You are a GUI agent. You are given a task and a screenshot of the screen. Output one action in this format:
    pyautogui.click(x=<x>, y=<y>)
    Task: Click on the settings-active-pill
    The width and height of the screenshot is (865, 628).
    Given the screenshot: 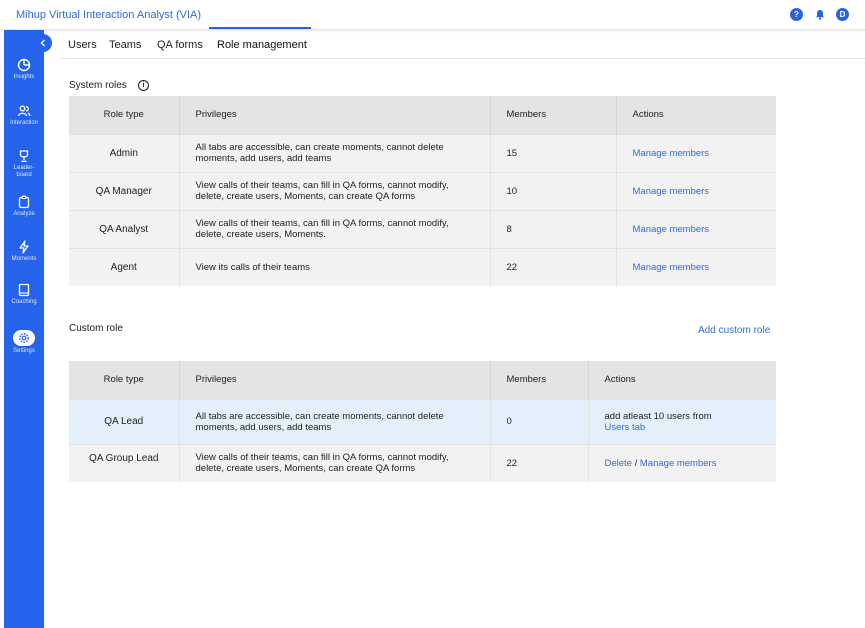 What is the action you would take?
    pyautogui.click(x=24, y=338)
    